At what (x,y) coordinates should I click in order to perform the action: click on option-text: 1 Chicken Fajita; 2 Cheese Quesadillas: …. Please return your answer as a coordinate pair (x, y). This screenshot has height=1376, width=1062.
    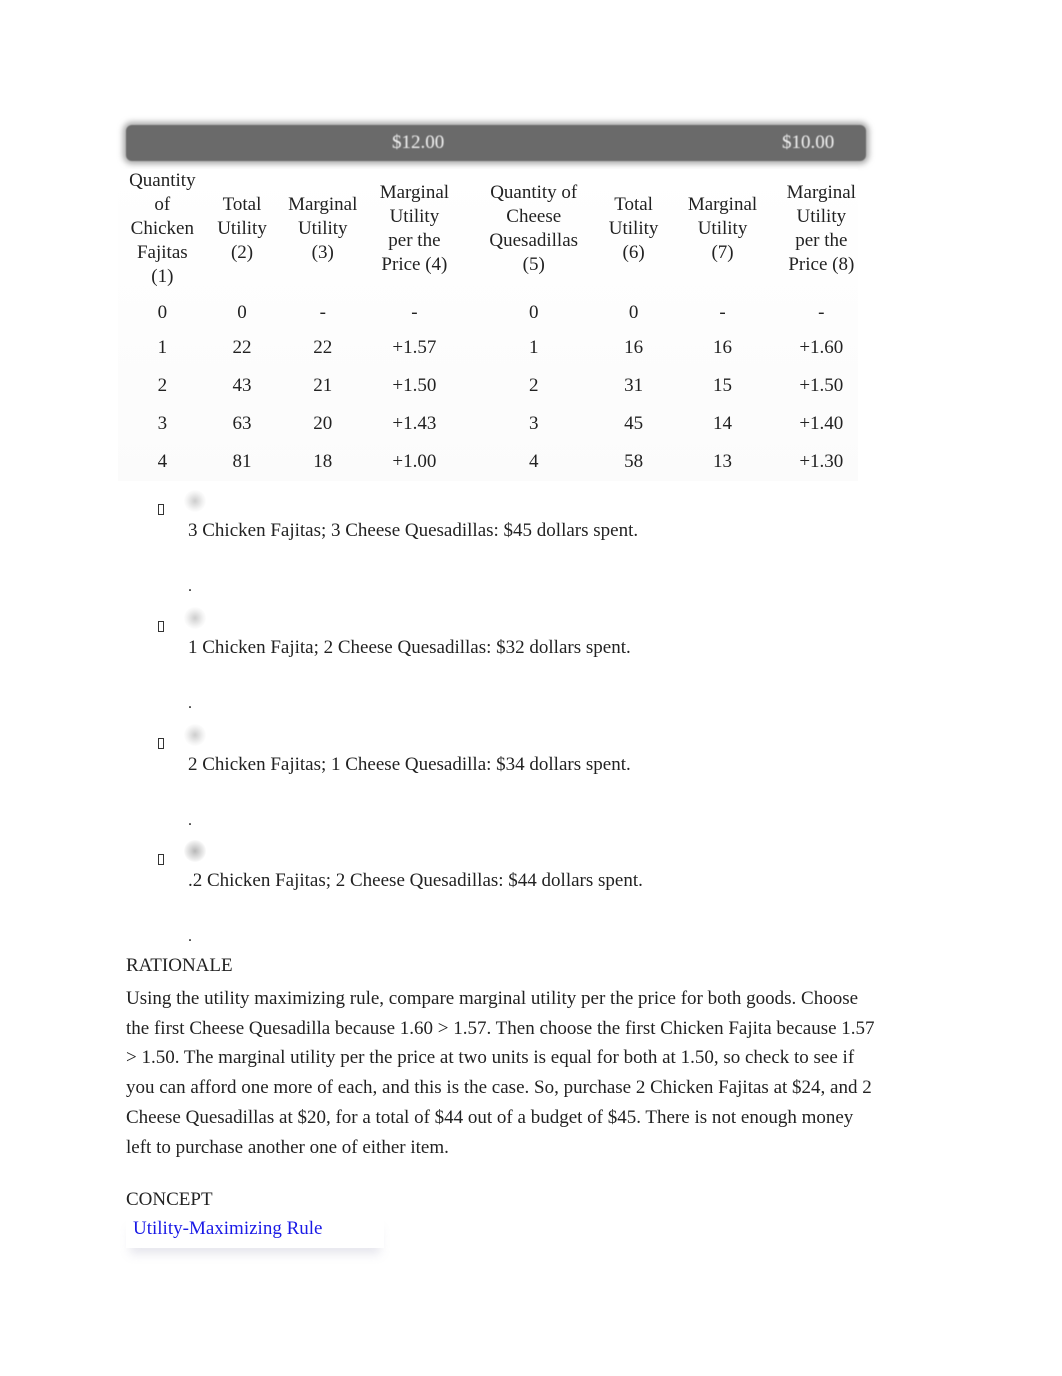
    Looking at the image, I should click on (409, 647).